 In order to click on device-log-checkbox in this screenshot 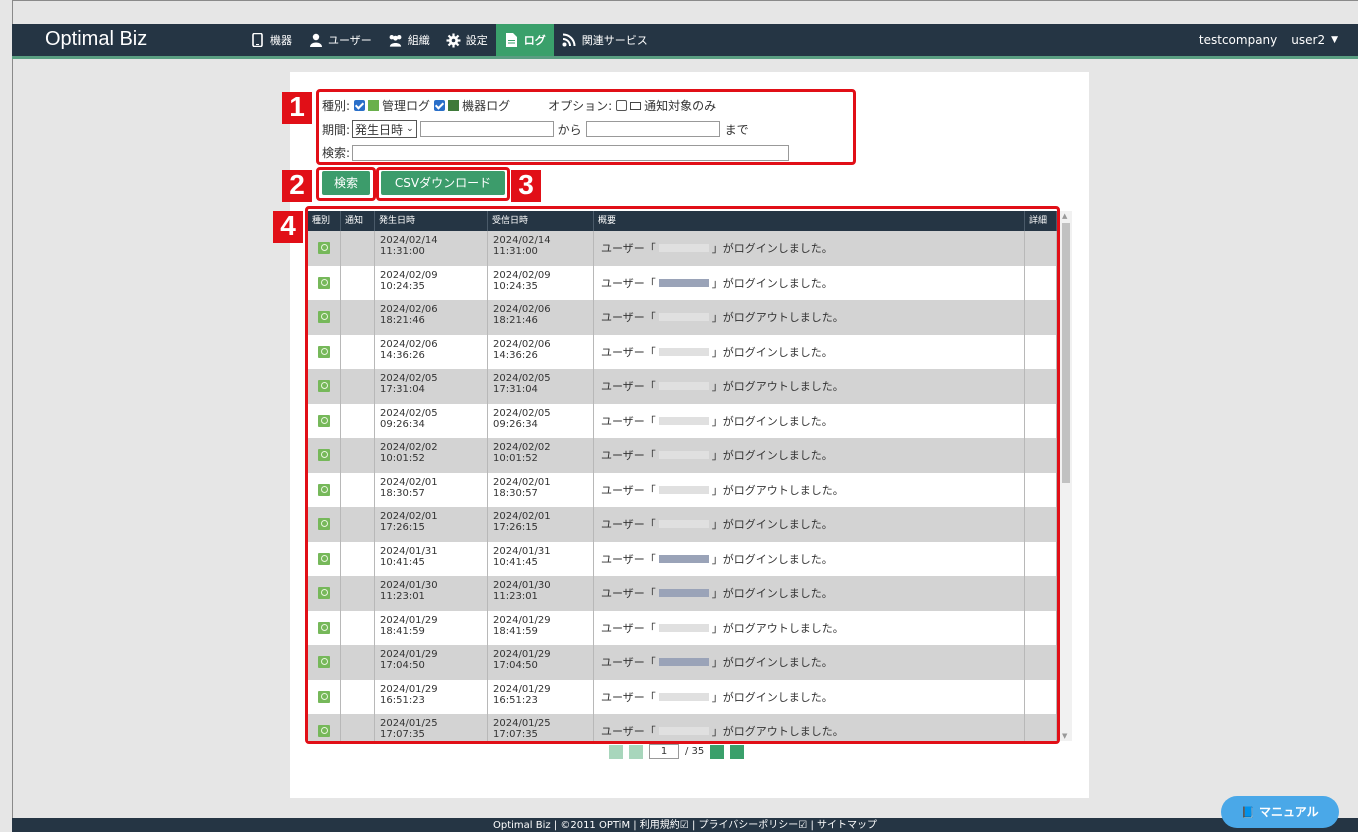, I will do `click(440, 105)`.